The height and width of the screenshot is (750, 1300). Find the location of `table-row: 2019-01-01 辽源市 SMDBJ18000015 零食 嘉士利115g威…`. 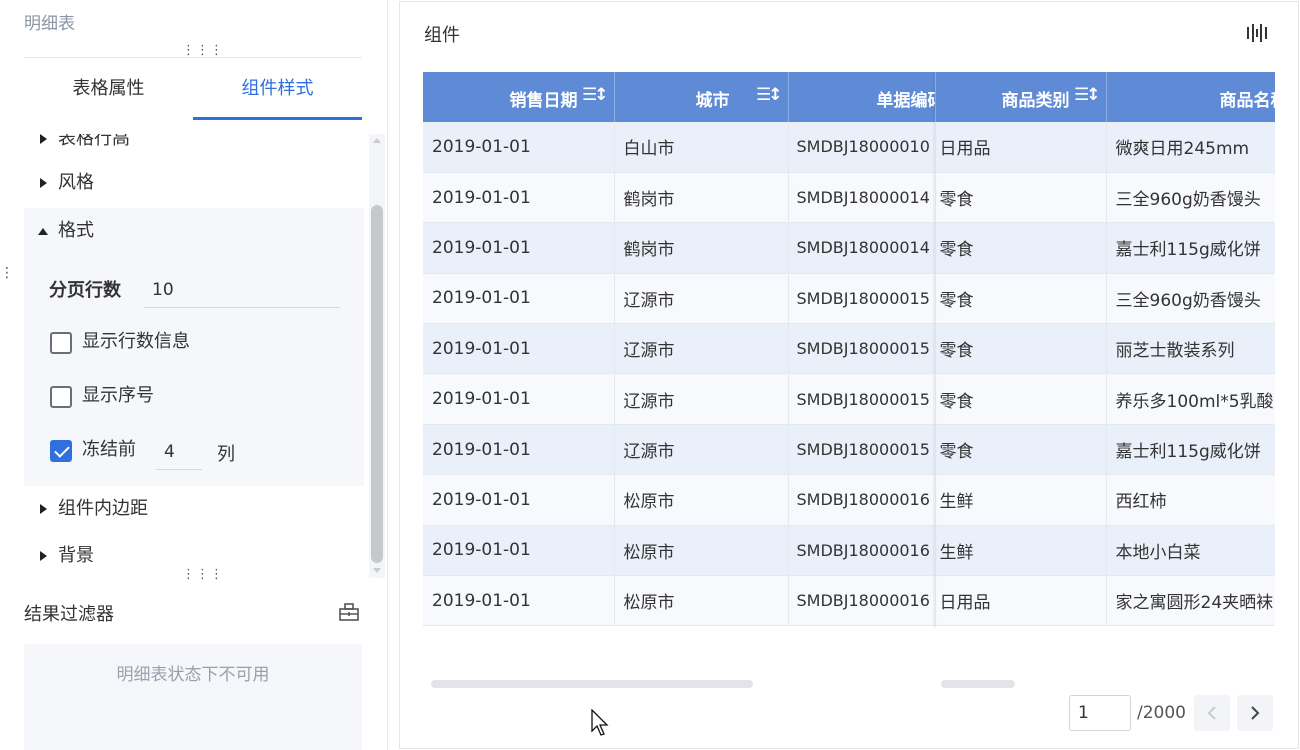

table-row: 2019-01-01 辽源市 SMDBJ18000015 零食 嘉士利115g威… is located at coordinates (849, 450).